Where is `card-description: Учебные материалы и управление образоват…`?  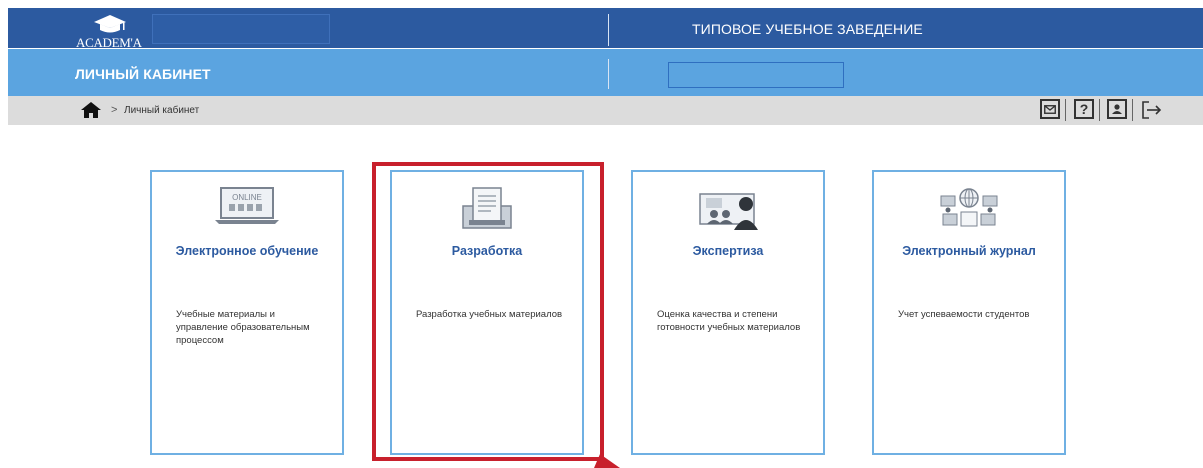
card-description: Учебные материалы и управление образоват… is located at coordinates (243, 327).